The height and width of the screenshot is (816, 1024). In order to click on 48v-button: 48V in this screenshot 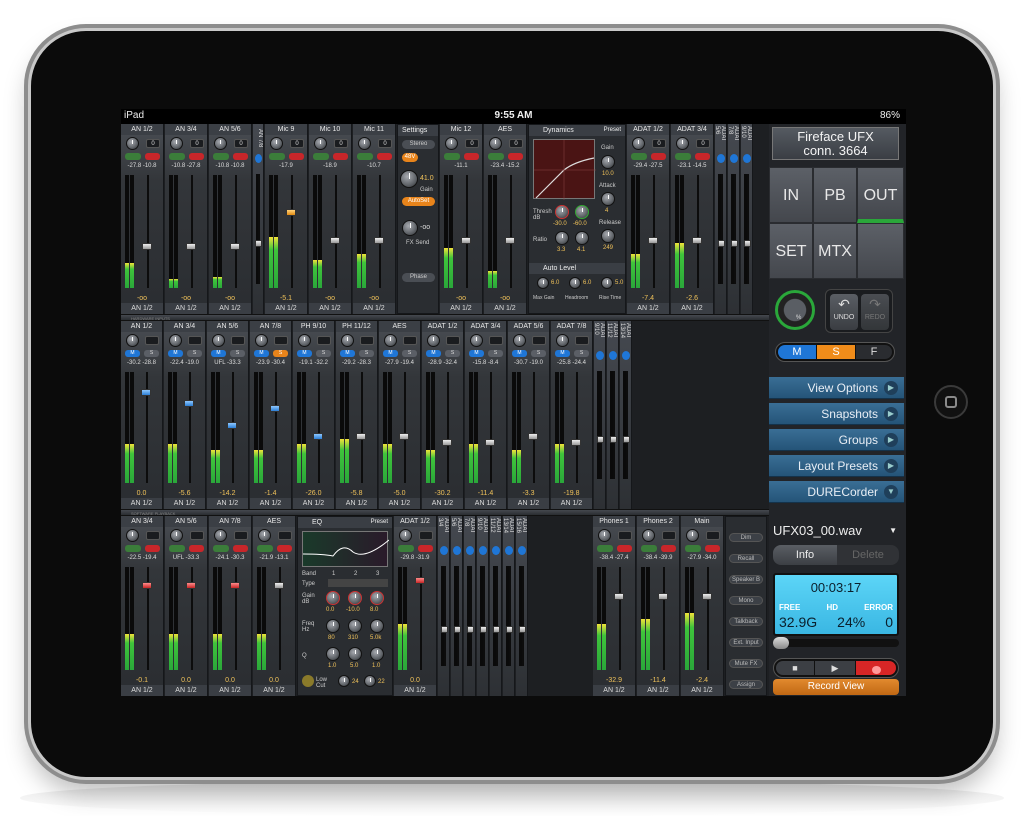, I will do `click(410, 157)`.